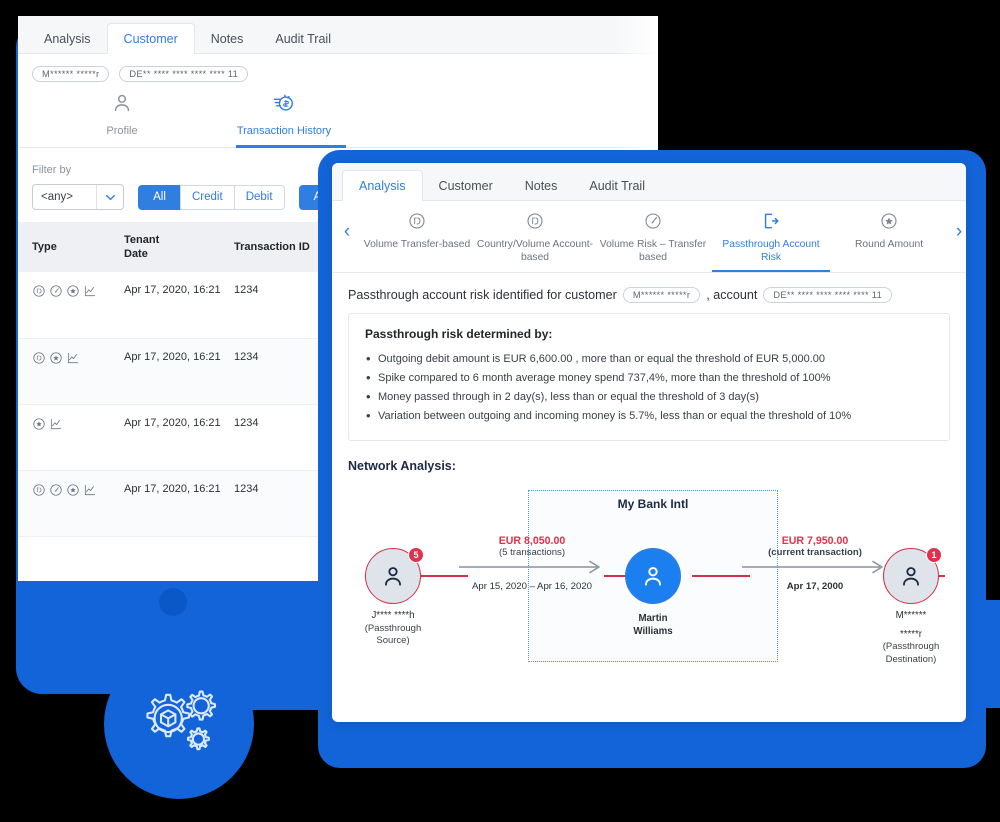  Describe the element at coordinates (122, 120) in the screenshot. I see `back-sub-tab-profile: Profile` at that location.